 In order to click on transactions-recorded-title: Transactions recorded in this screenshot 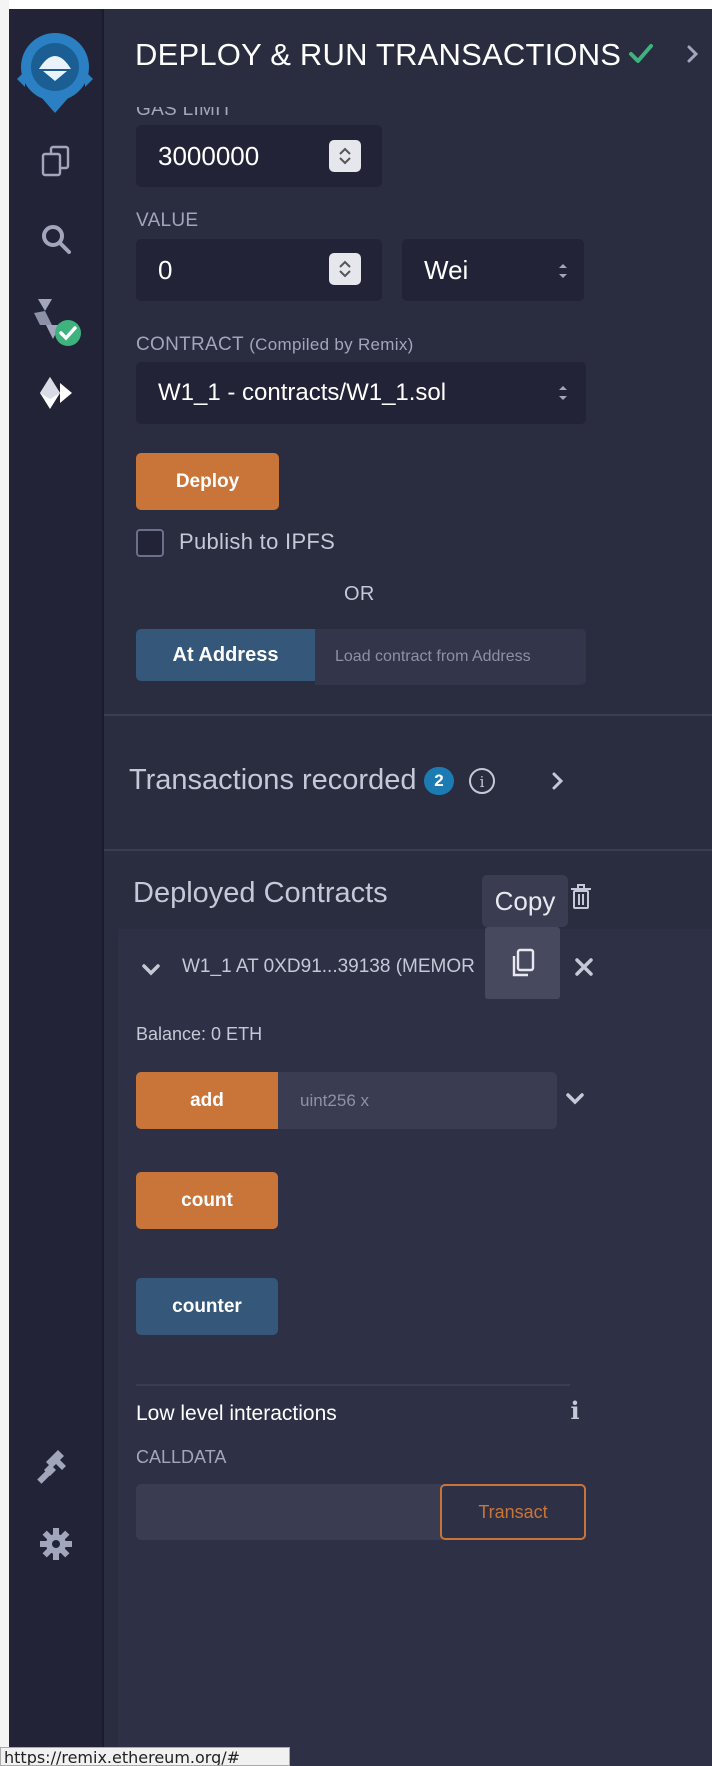, I will do `click(272, 780)`.